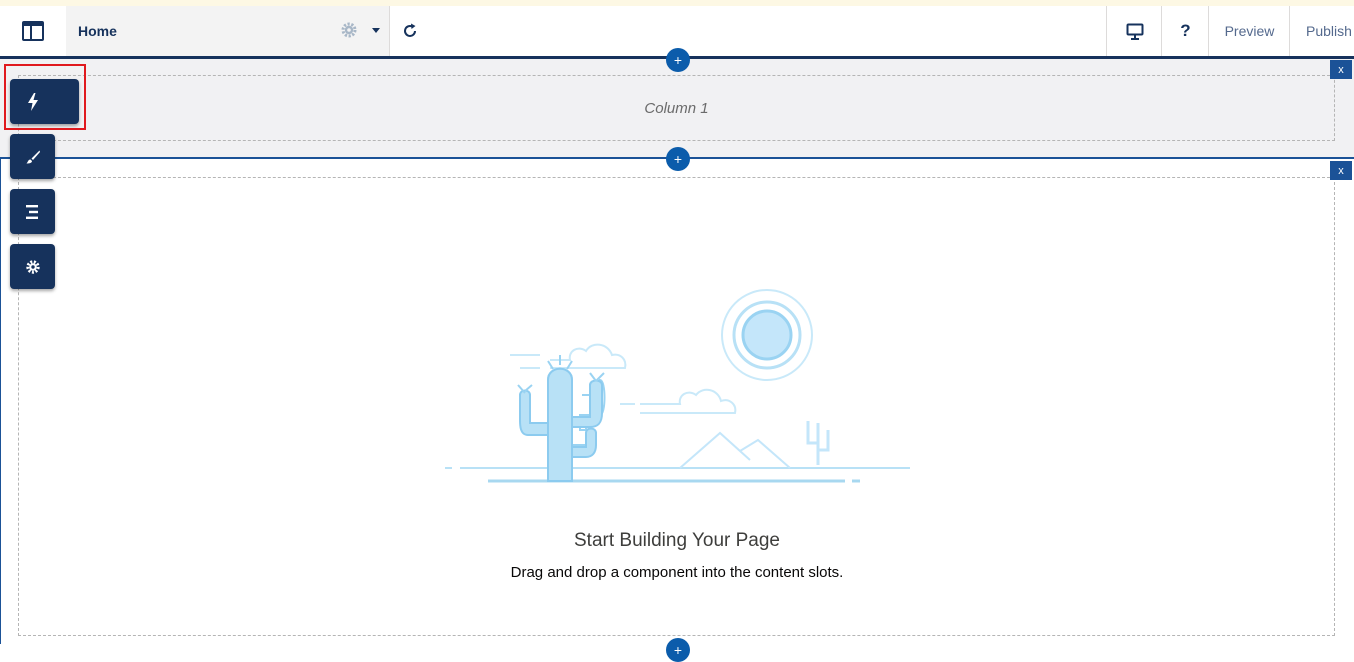 The height and width of the screenshot is (662, 1354). I want to click on layout-icon, so click(33, 31).